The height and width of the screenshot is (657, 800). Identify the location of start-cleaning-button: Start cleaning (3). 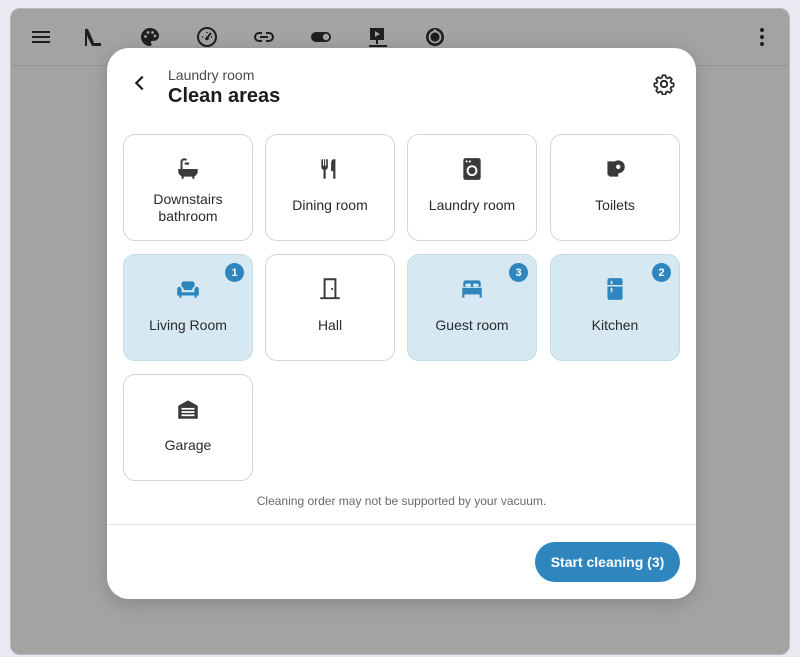
(607, 562).